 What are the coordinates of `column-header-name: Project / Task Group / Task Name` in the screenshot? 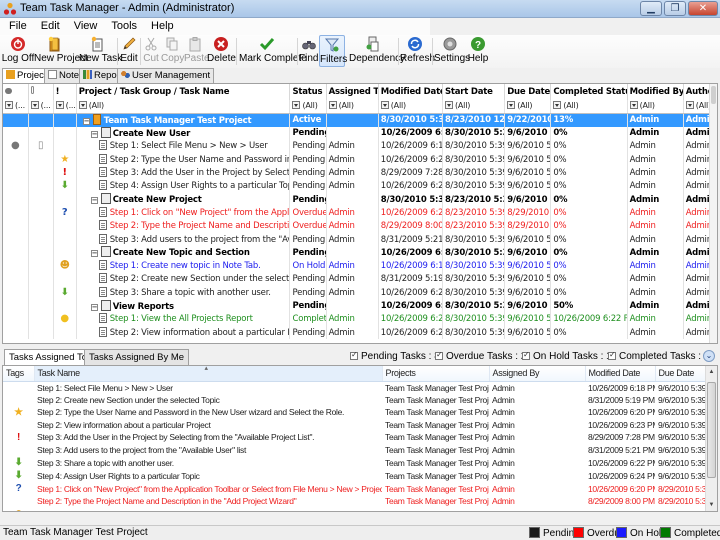 It's located at (183, 92).